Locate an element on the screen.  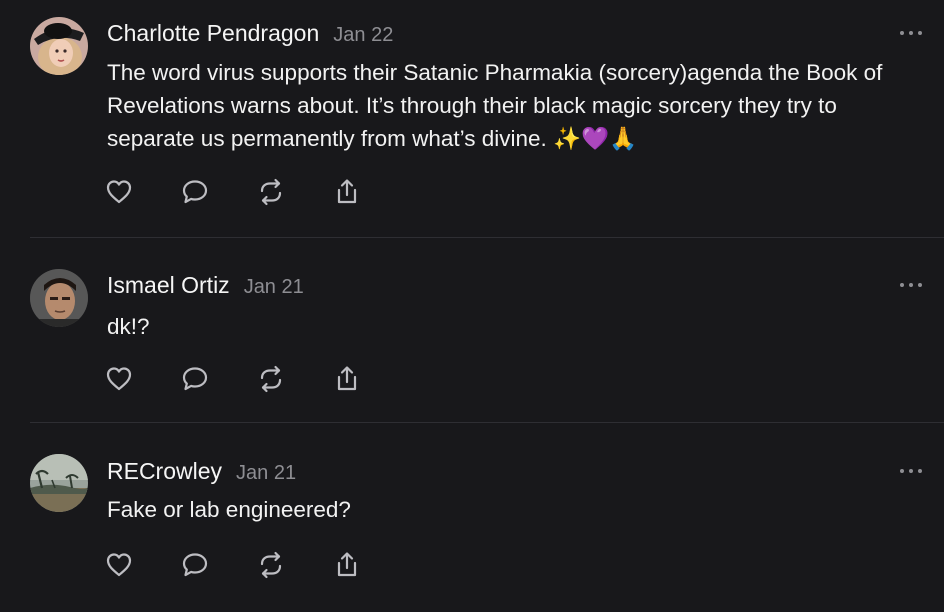
post-date: Jan 22 is located at coordinates (363, 35).